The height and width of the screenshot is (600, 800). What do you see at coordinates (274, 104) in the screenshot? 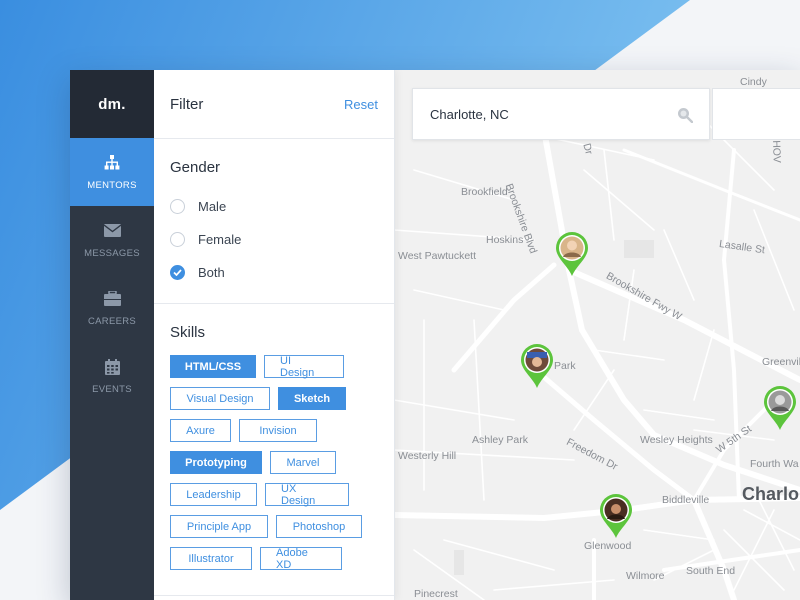
I see `filter-header: Filter Reset` at bounding box center [274, 104].